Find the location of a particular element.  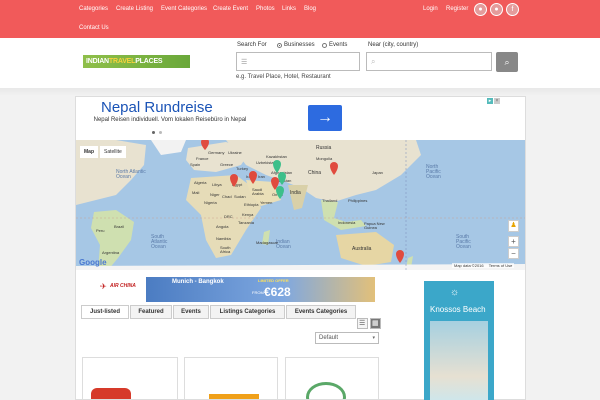

map-attribution: Map data ©2016 Terms of Use is located at coordinates (483, 265).